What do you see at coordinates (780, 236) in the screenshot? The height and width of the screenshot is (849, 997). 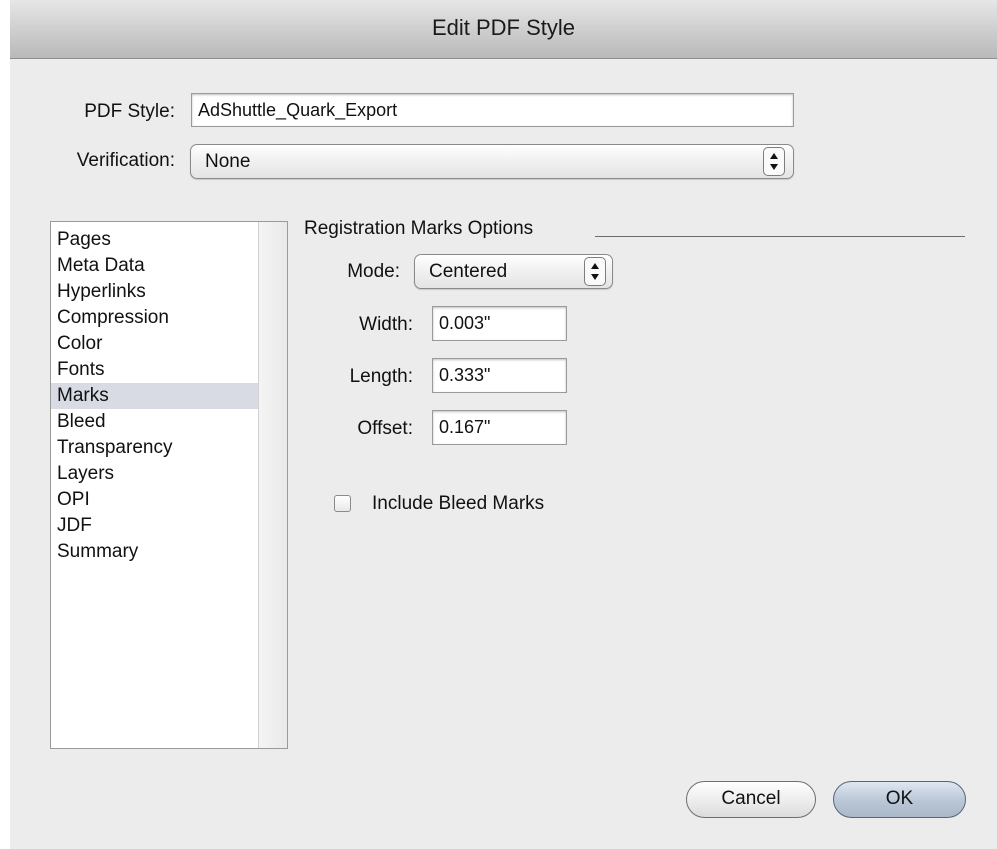 I see `group-divider` at bounding box center [780, 236].